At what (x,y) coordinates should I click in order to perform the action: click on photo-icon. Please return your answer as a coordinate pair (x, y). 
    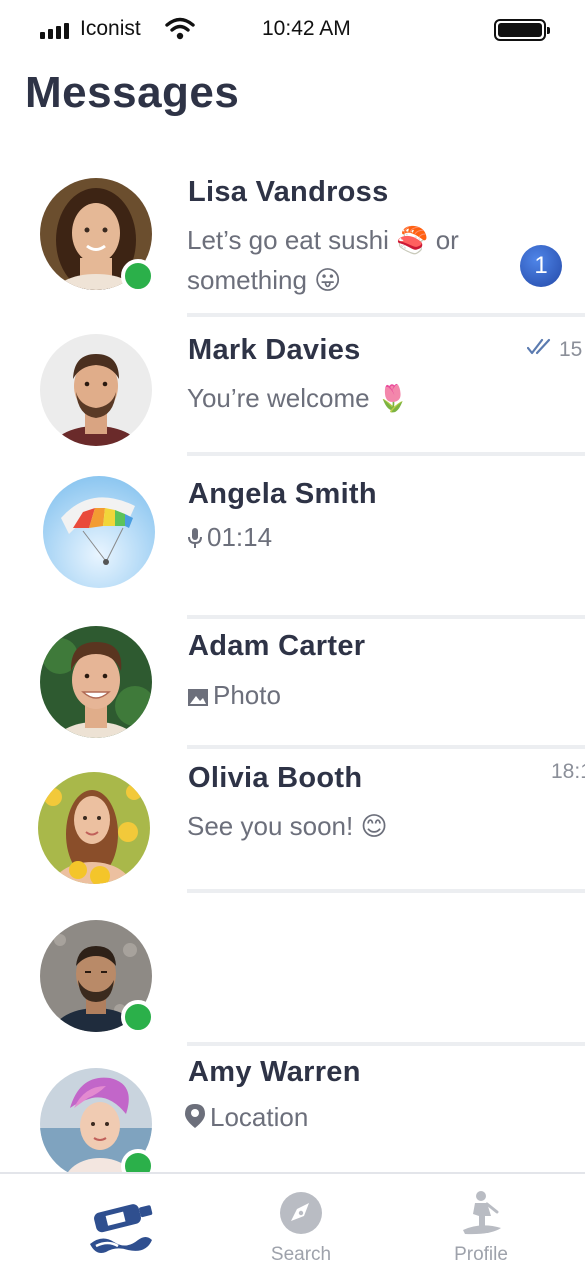
    Looking at the image, I should click on (198, 698).